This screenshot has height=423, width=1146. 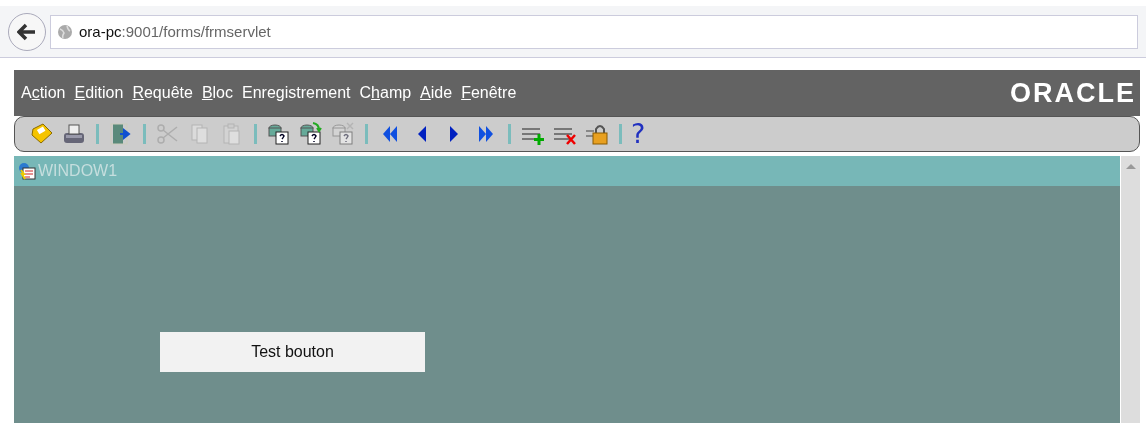 I want to click on globe-icon, so click(x=65, y=31).